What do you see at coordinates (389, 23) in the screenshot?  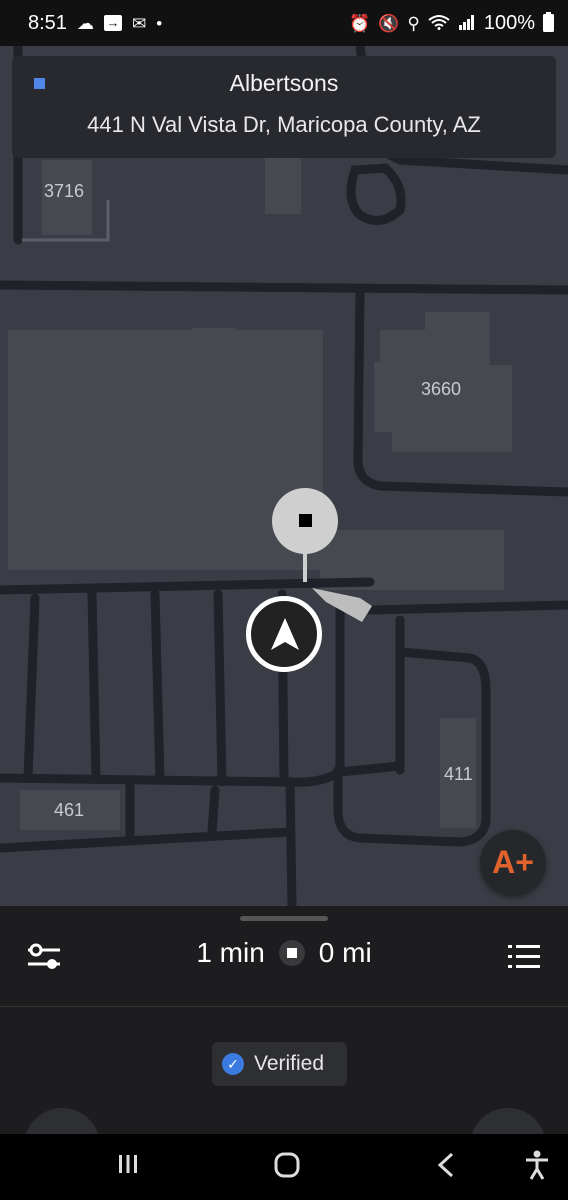 I see `mute-icon: 🔇` at bounding box center [389, 23].